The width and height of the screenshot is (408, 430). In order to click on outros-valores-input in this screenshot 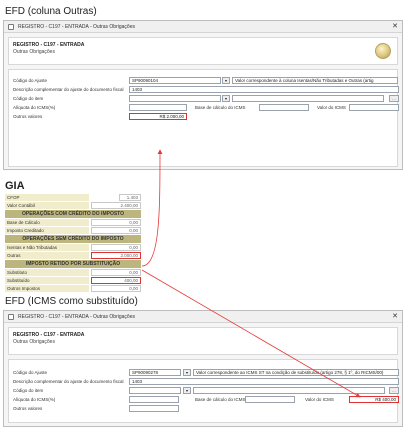, I will do `click(154, 408)`.